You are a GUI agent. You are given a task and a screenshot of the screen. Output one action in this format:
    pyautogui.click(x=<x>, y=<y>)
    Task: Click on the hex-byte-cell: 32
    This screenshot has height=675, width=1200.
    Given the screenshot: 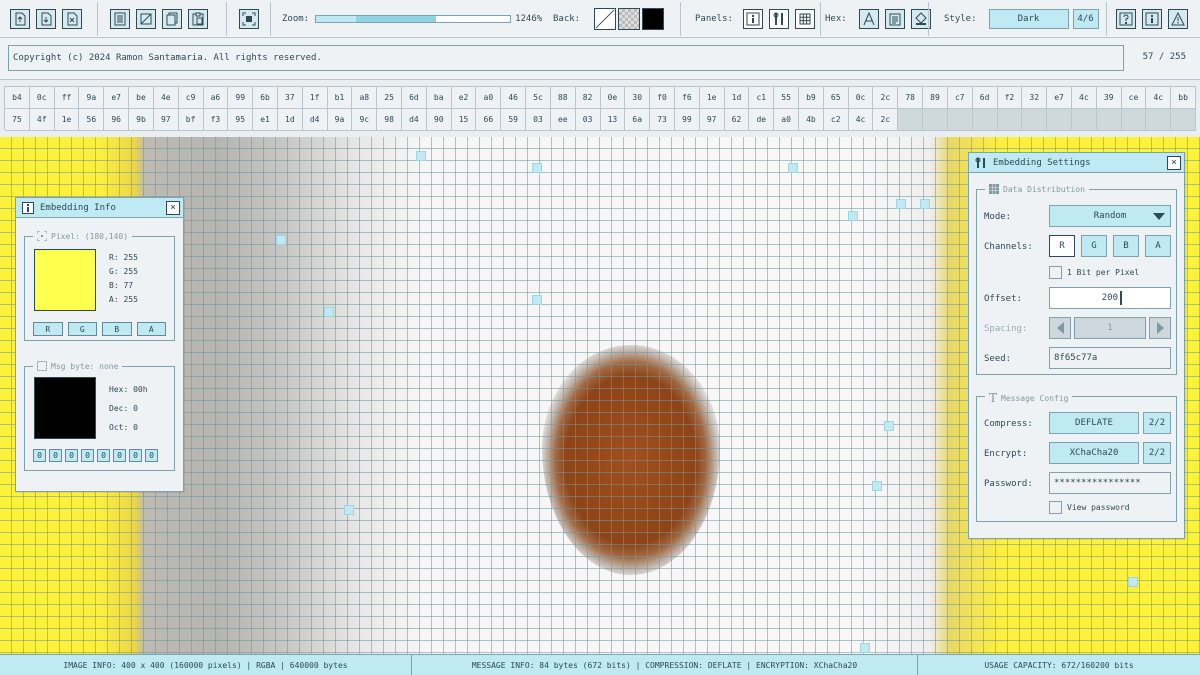 What is the action you would take?
    pyautogui.click(x=1035, y=98)
    